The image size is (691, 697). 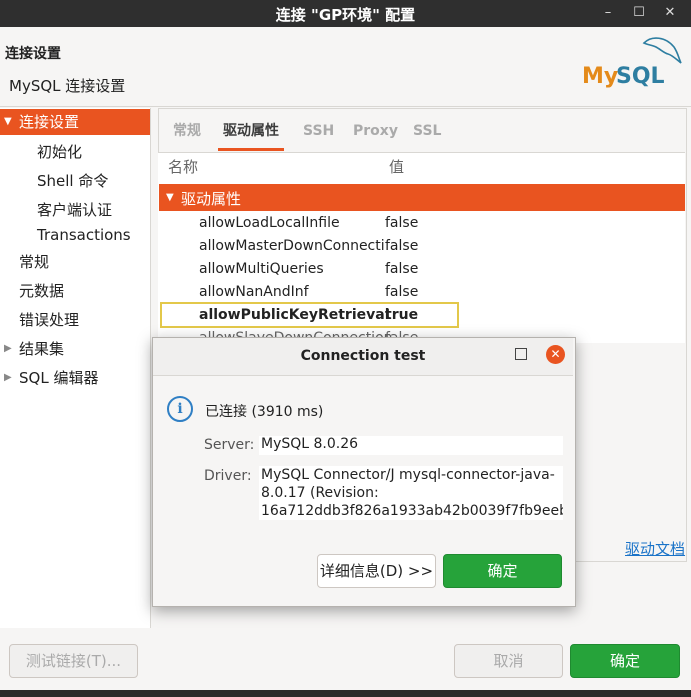 What do you see at coordinates (42, 291) in the screenshot?
I see `sidebar-item-label: 元数据` at bounding box center [42, 291].